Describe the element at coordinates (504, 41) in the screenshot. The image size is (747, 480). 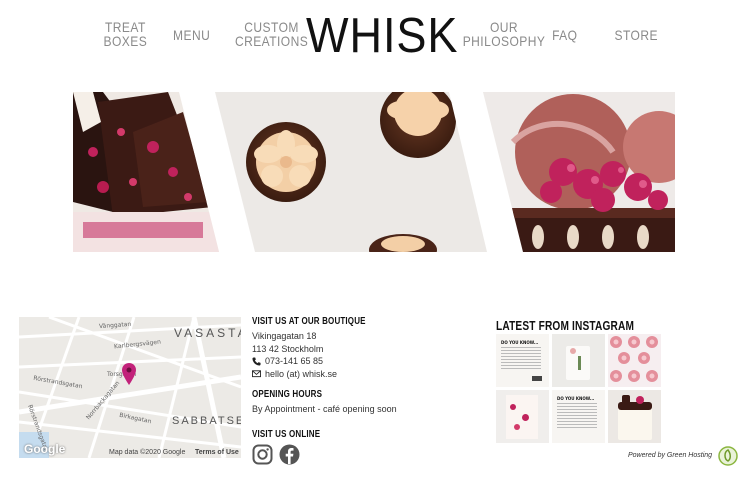
I see `nav-our-philosophy-line2: PHILOSOPHY` at that location.